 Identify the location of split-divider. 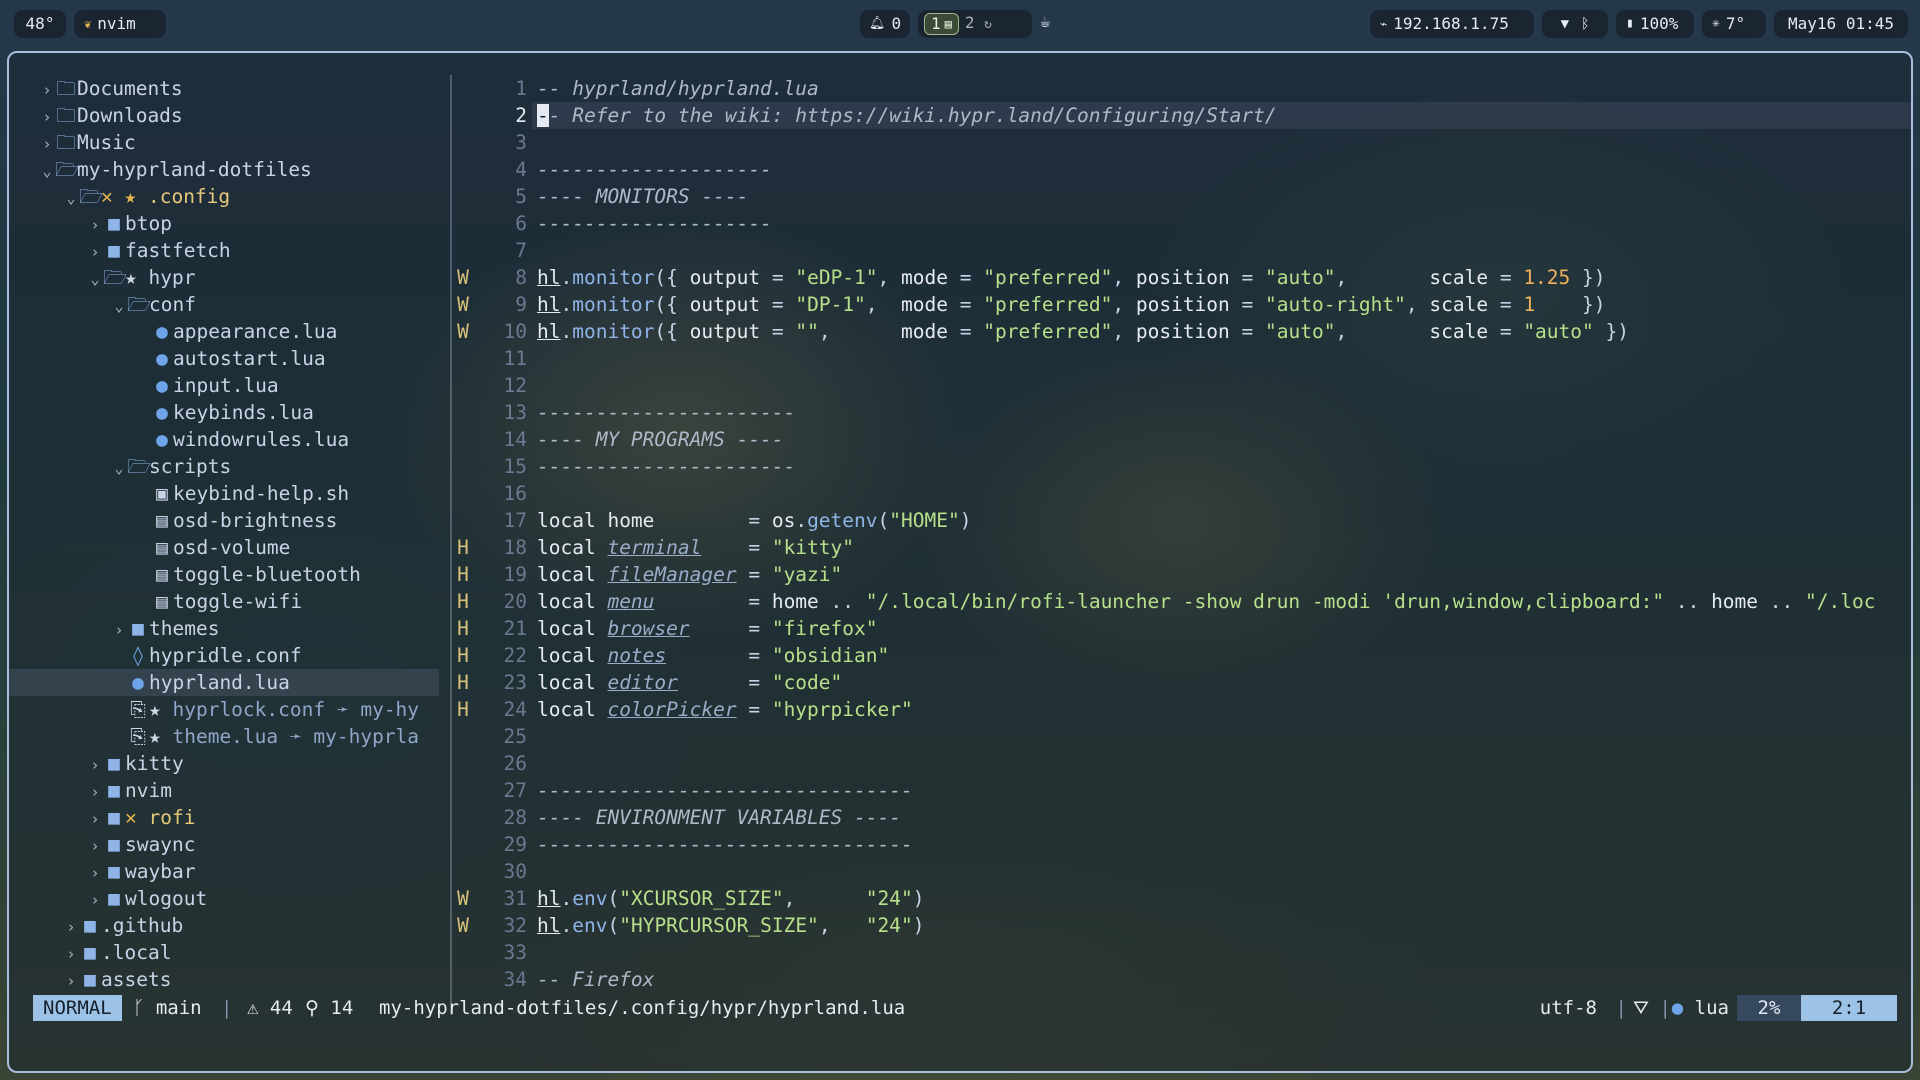
(451, 545).